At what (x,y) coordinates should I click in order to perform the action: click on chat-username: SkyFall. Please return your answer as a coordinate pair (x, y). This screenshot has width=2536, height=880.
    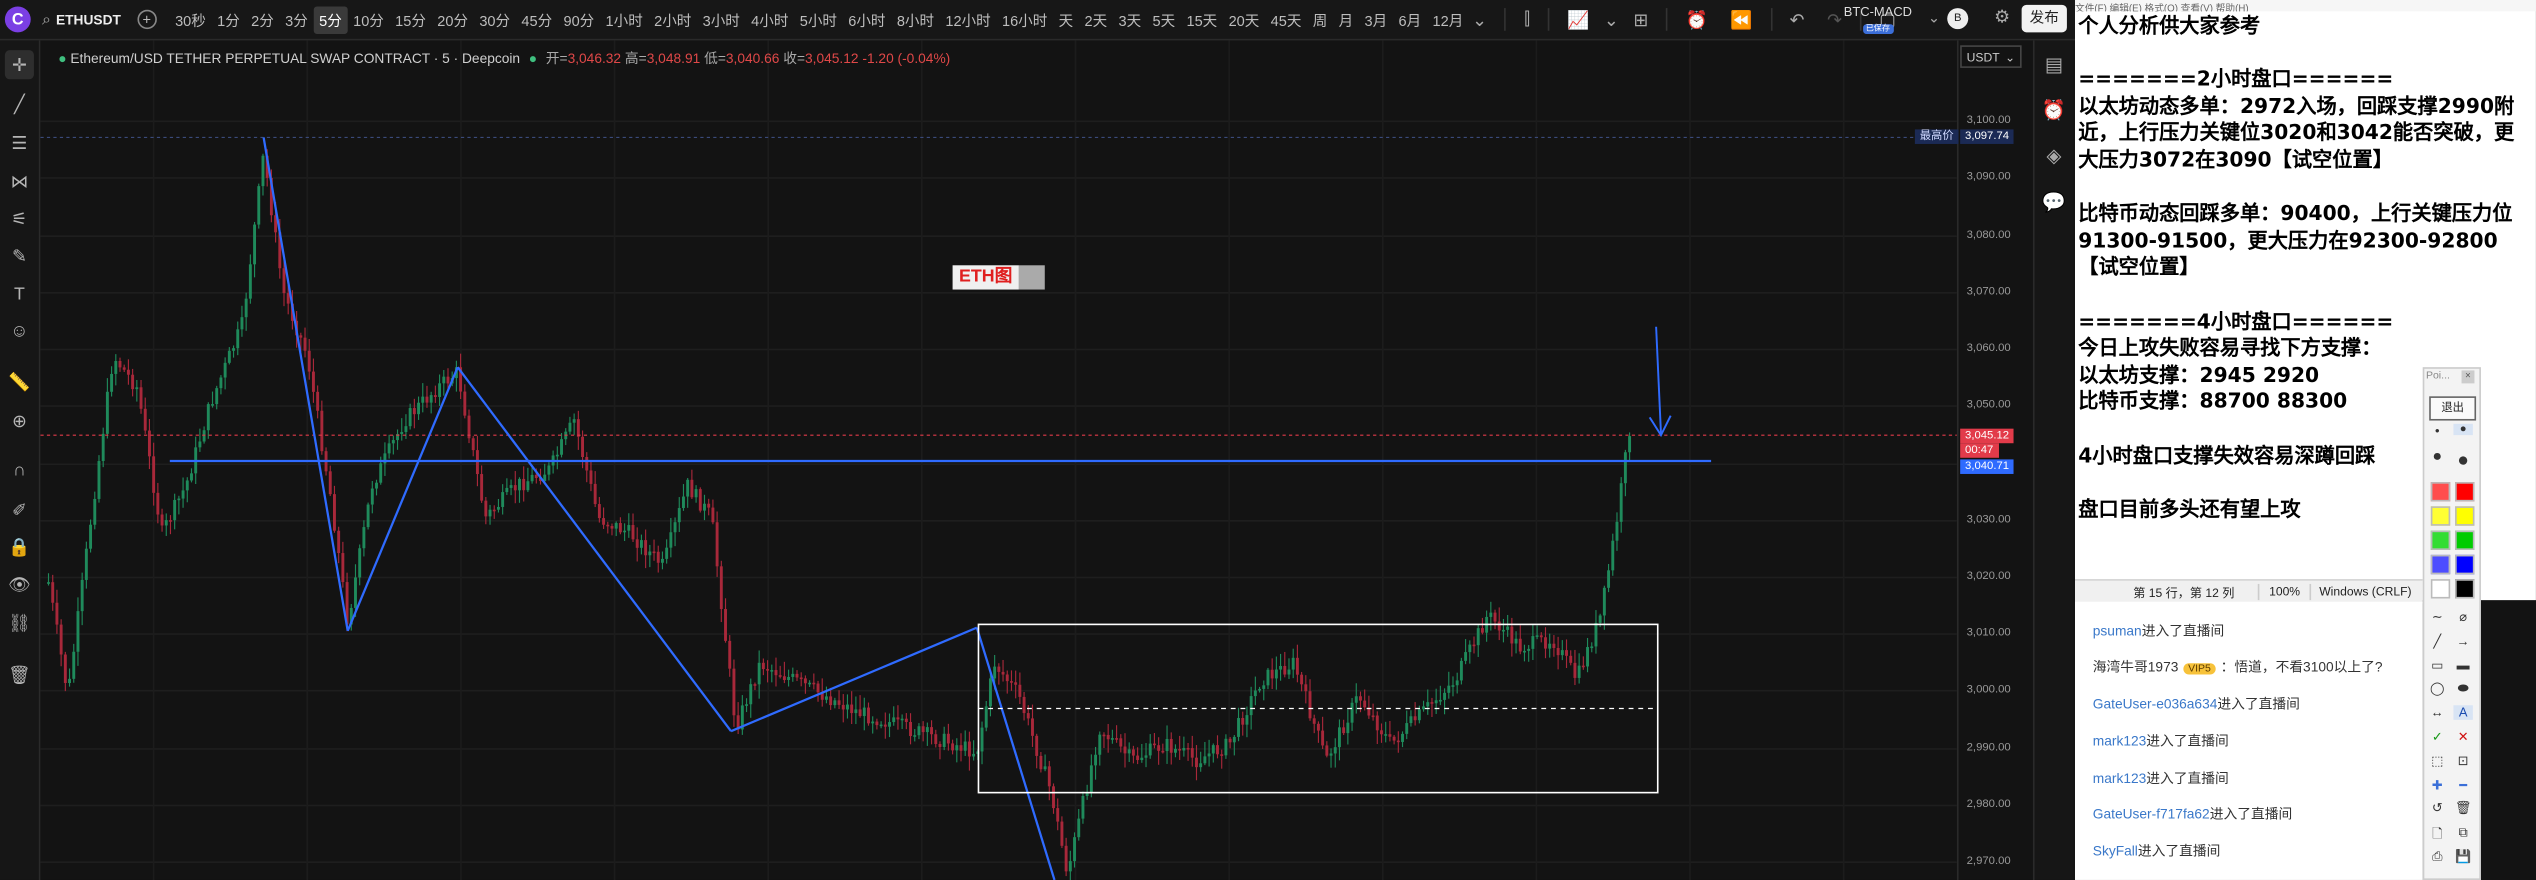
    Looking at the image, I should click on (2115, 851).